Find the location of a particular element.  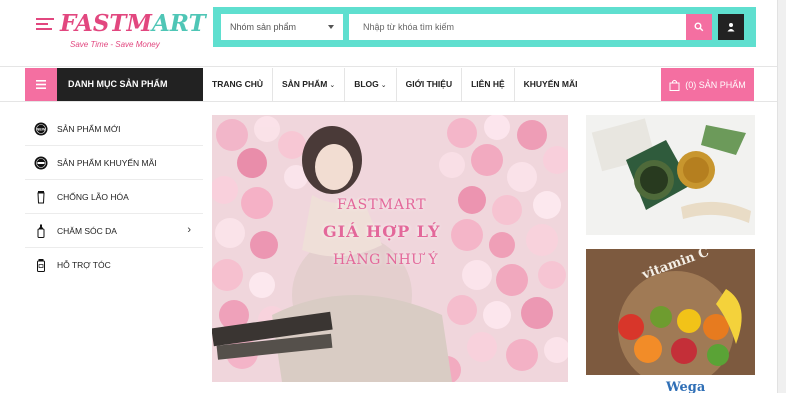

sidebar-item-anti-aging: CHỐNG LÃO HÓA is located at coordinates (114, 197).